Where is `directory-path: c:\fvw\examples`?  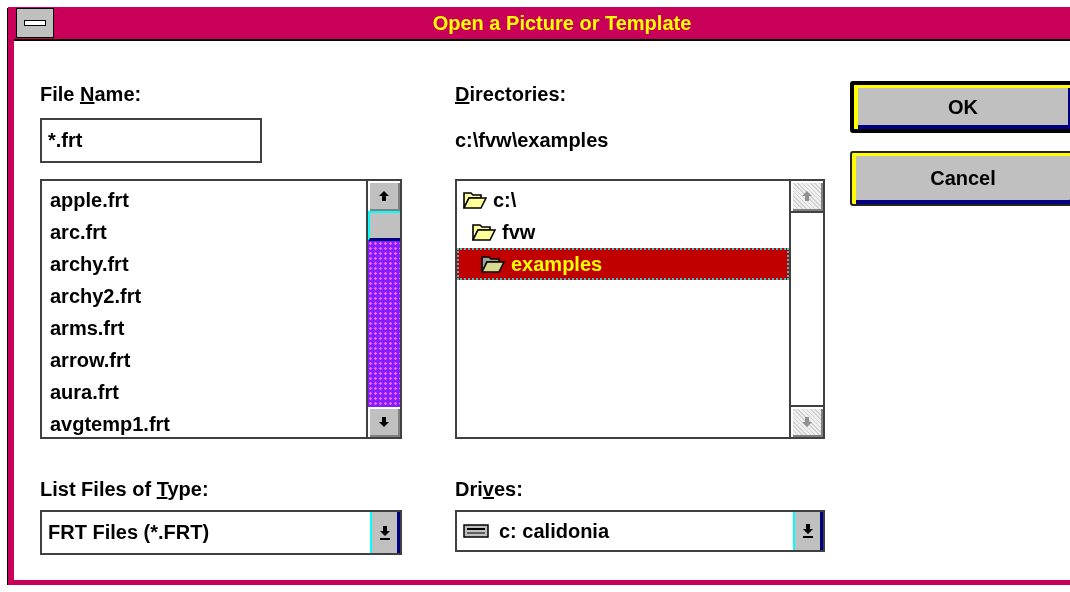
directory-path: c:\fvw\examples is located at coordinates (532, 140).